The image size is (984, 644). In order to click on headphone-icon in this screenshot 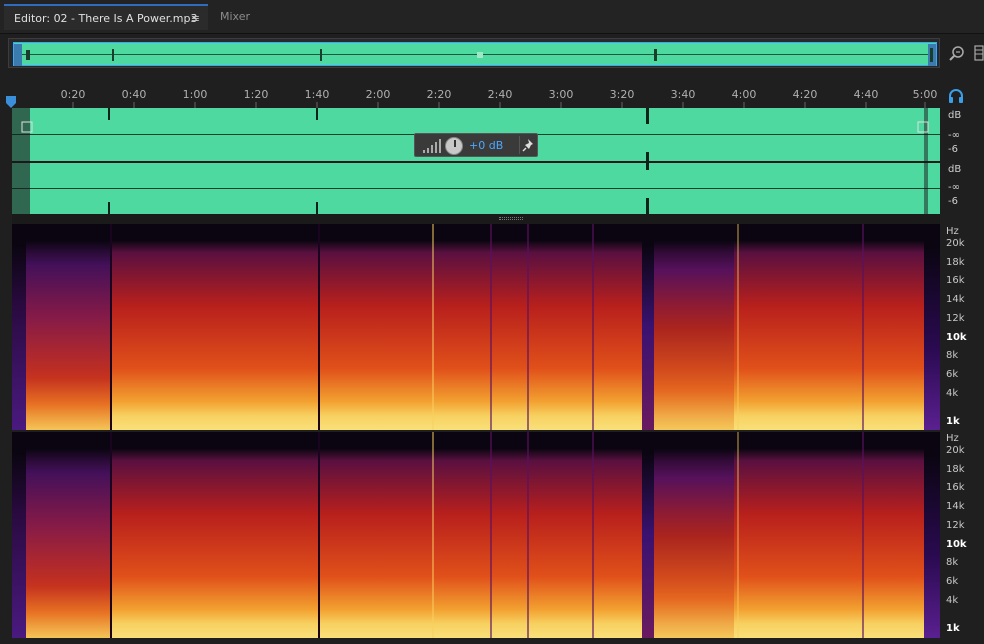, I will do `click(956, 96)`.